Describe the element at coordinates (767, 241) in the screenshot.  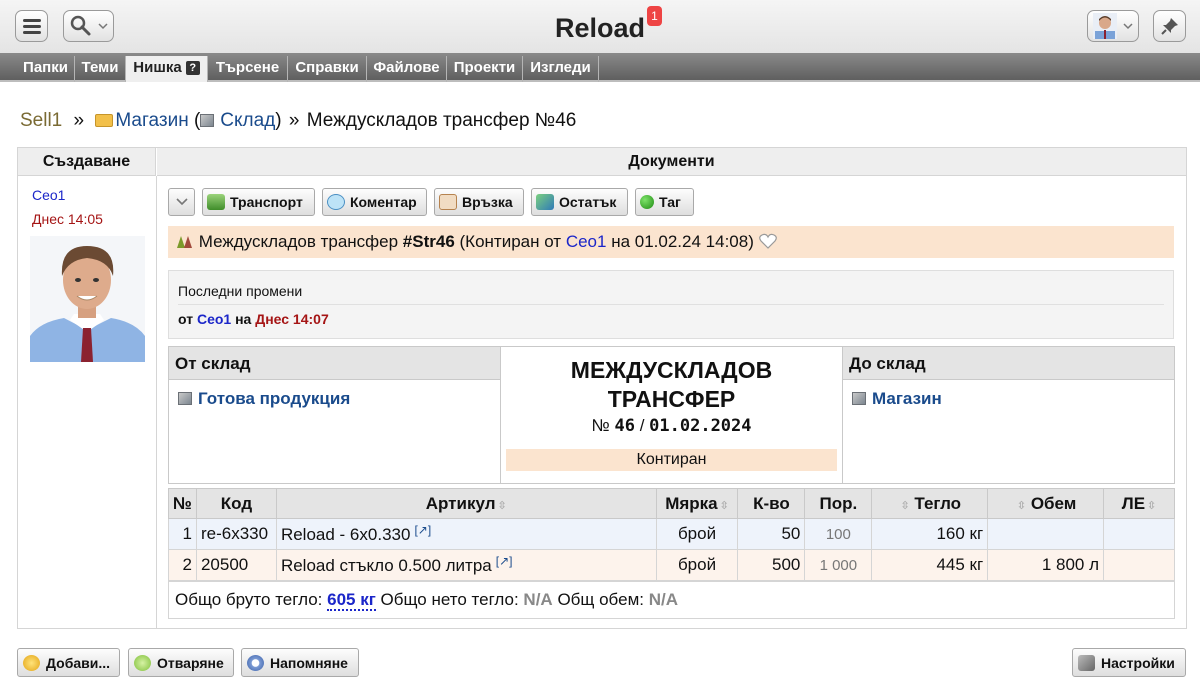
I see `heart-icon` at that location.